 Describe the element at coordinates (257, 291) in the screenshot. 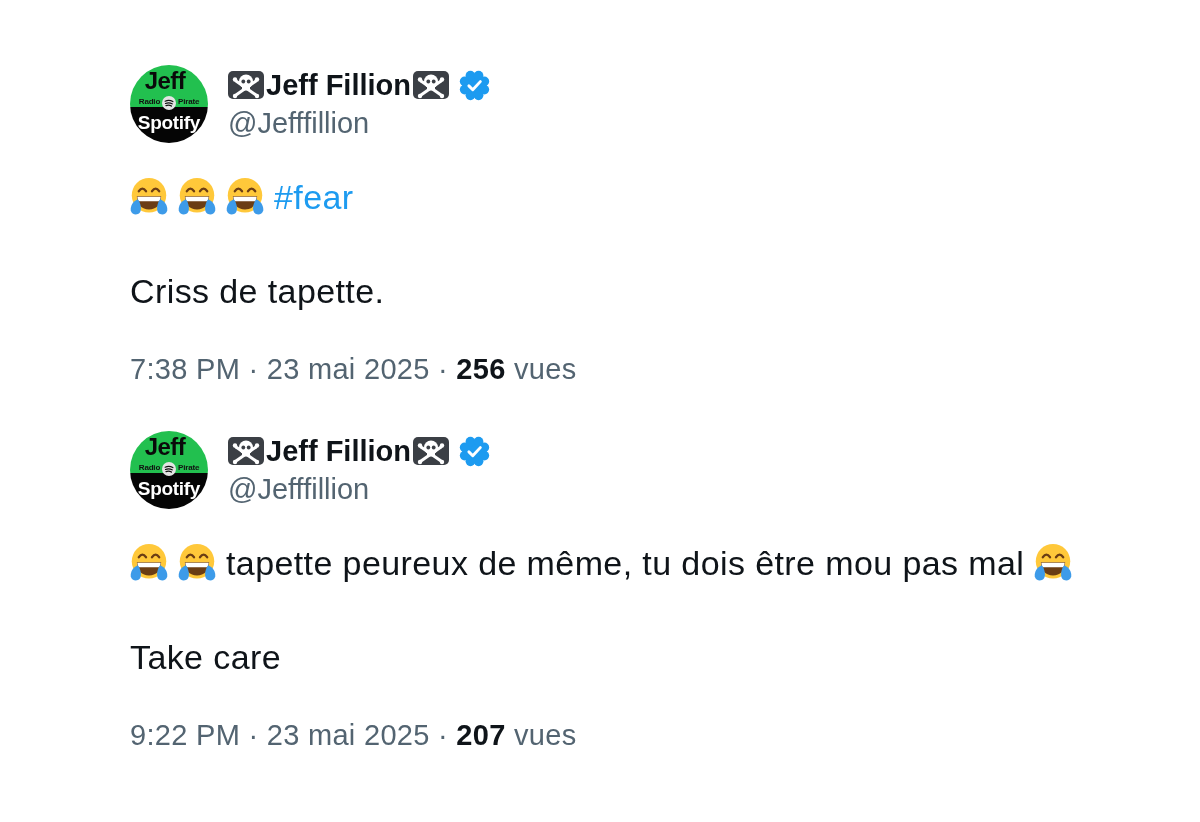

I see `tweet-text: Criss de tapette.` at that location.